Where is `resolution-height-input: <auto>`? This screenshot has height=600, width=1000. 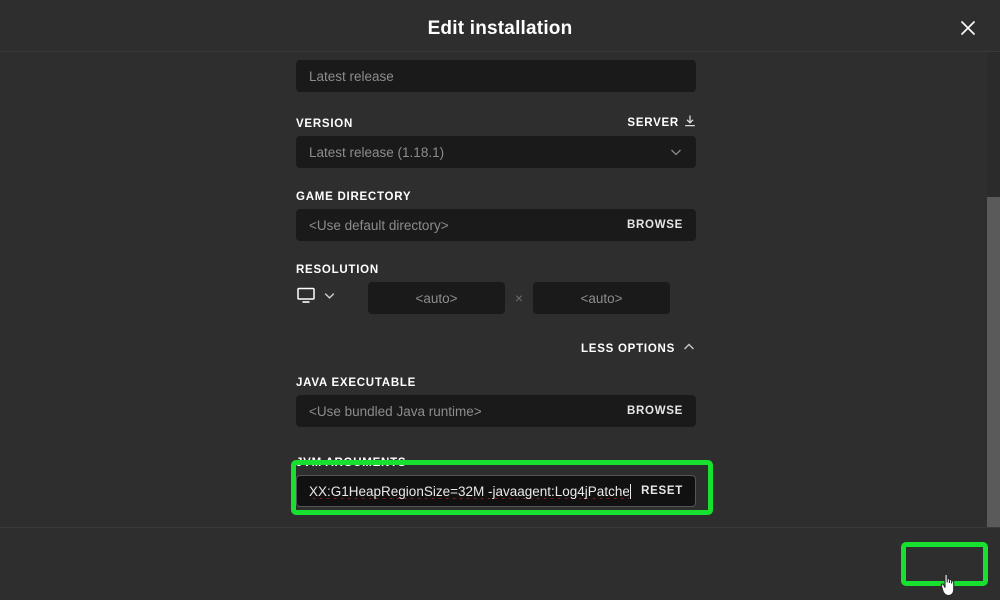
resolution-height-input: <auto> is located at coordinates (601, 298).